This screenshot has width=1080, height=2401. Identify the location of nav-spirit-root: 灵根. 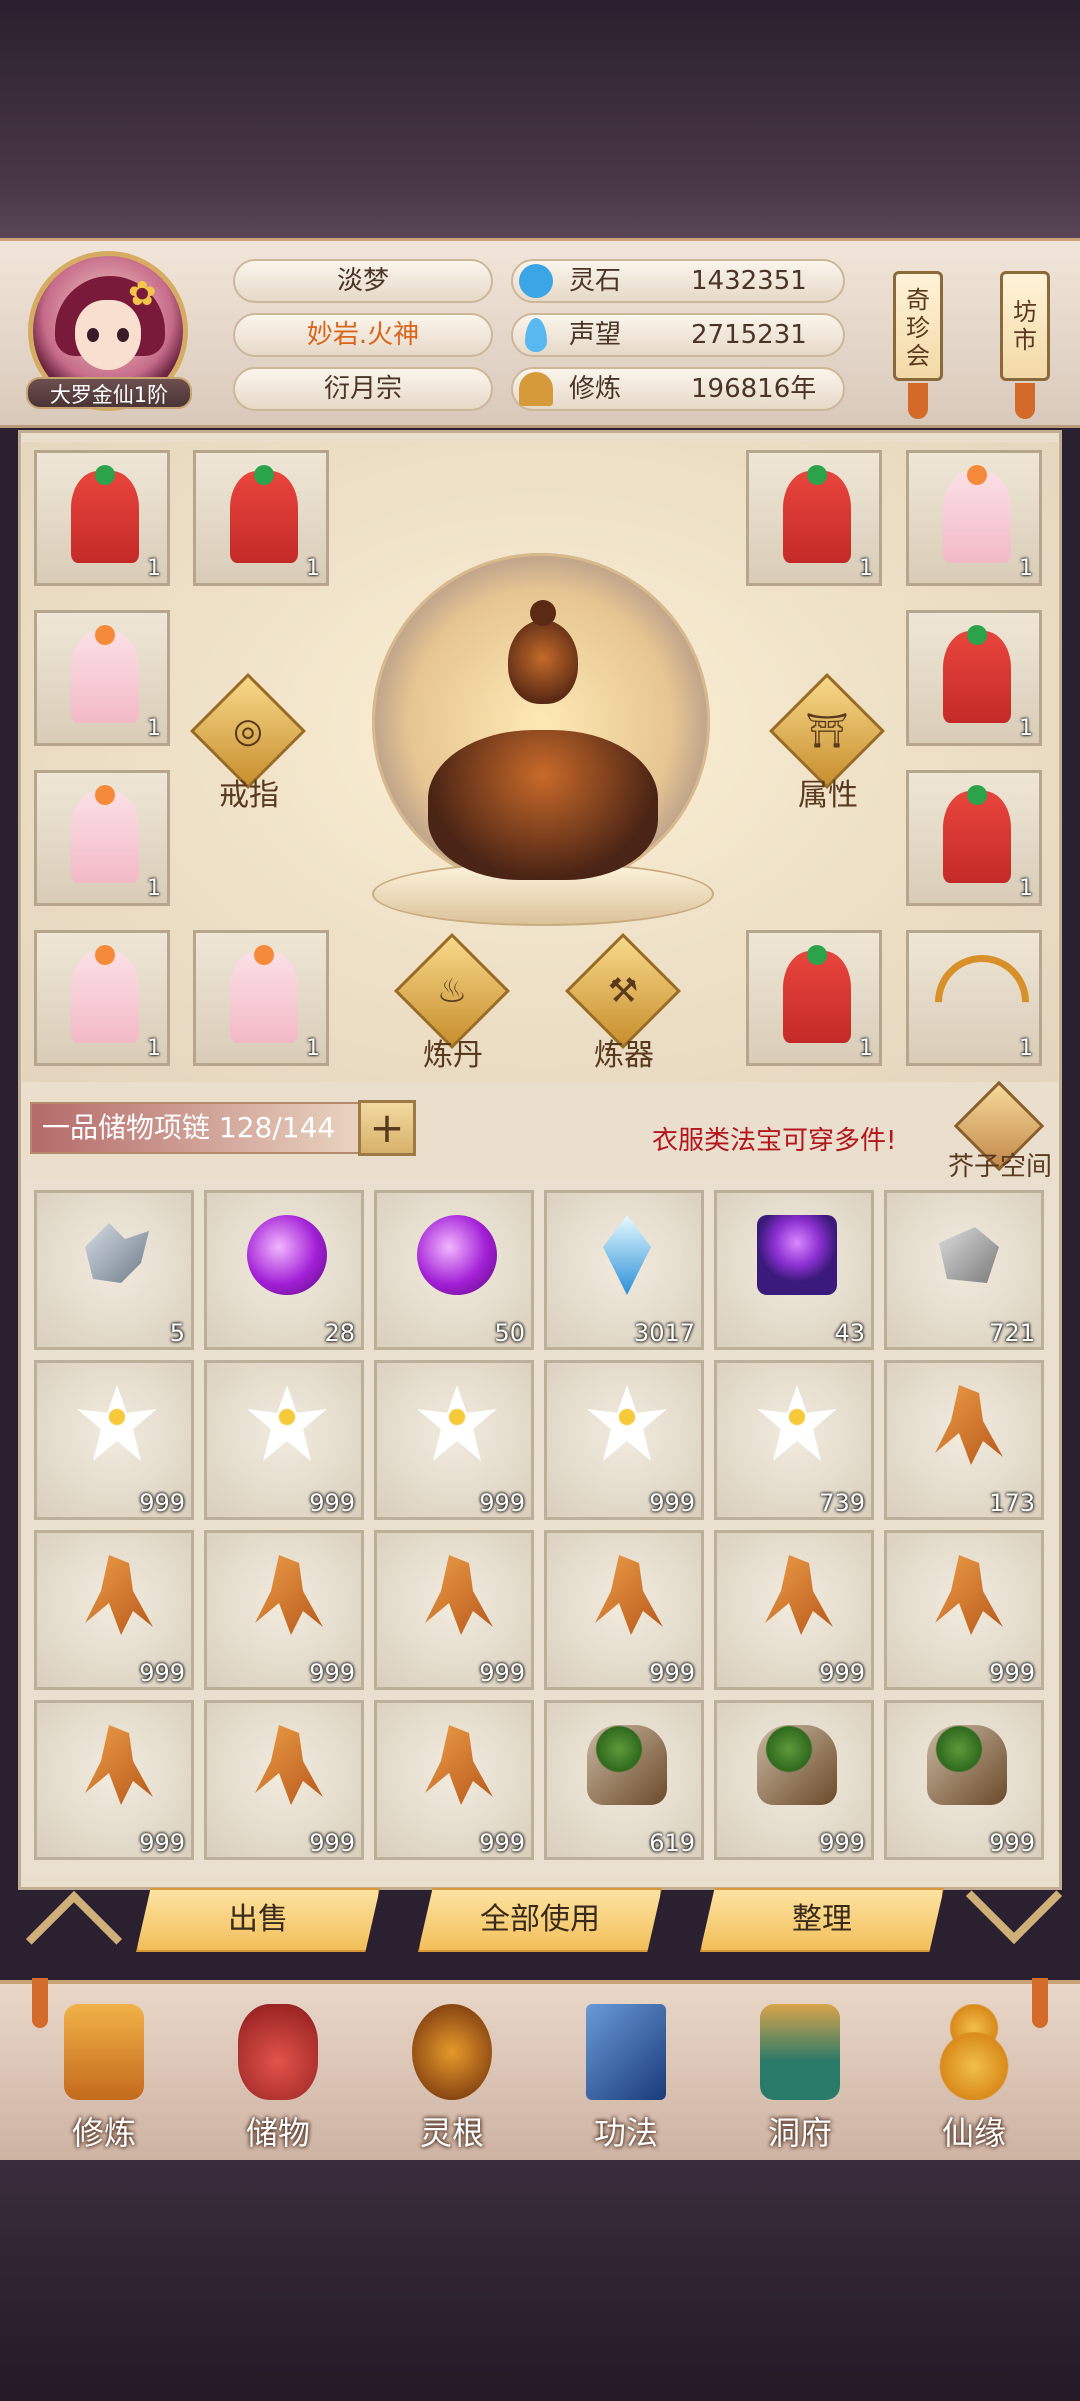
(452, 2076).